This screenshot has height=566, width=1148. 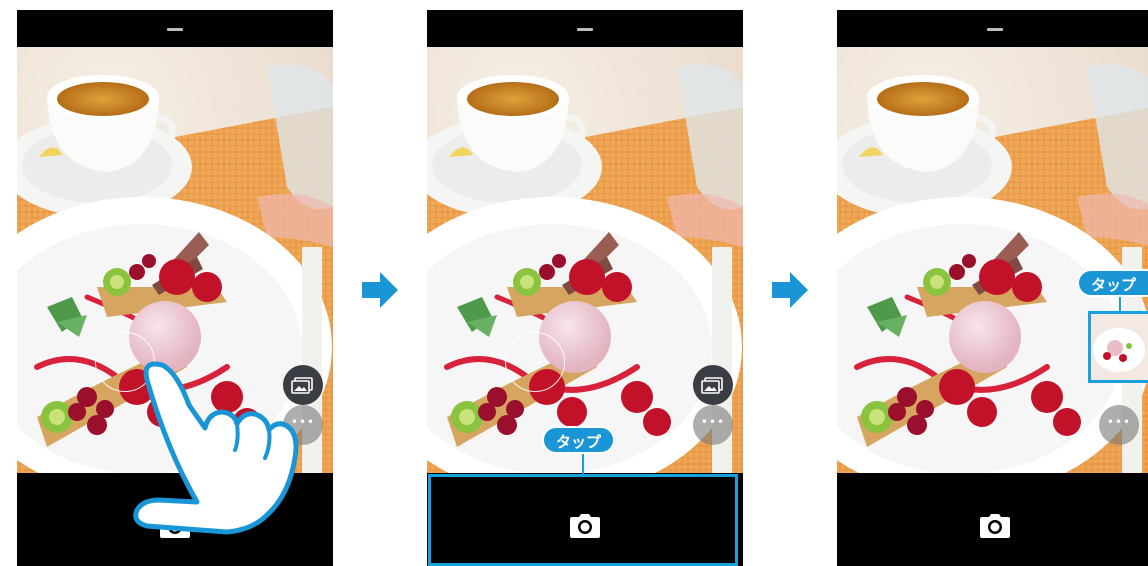 I want to click on gallery-icon, so click(x=712, y=385).